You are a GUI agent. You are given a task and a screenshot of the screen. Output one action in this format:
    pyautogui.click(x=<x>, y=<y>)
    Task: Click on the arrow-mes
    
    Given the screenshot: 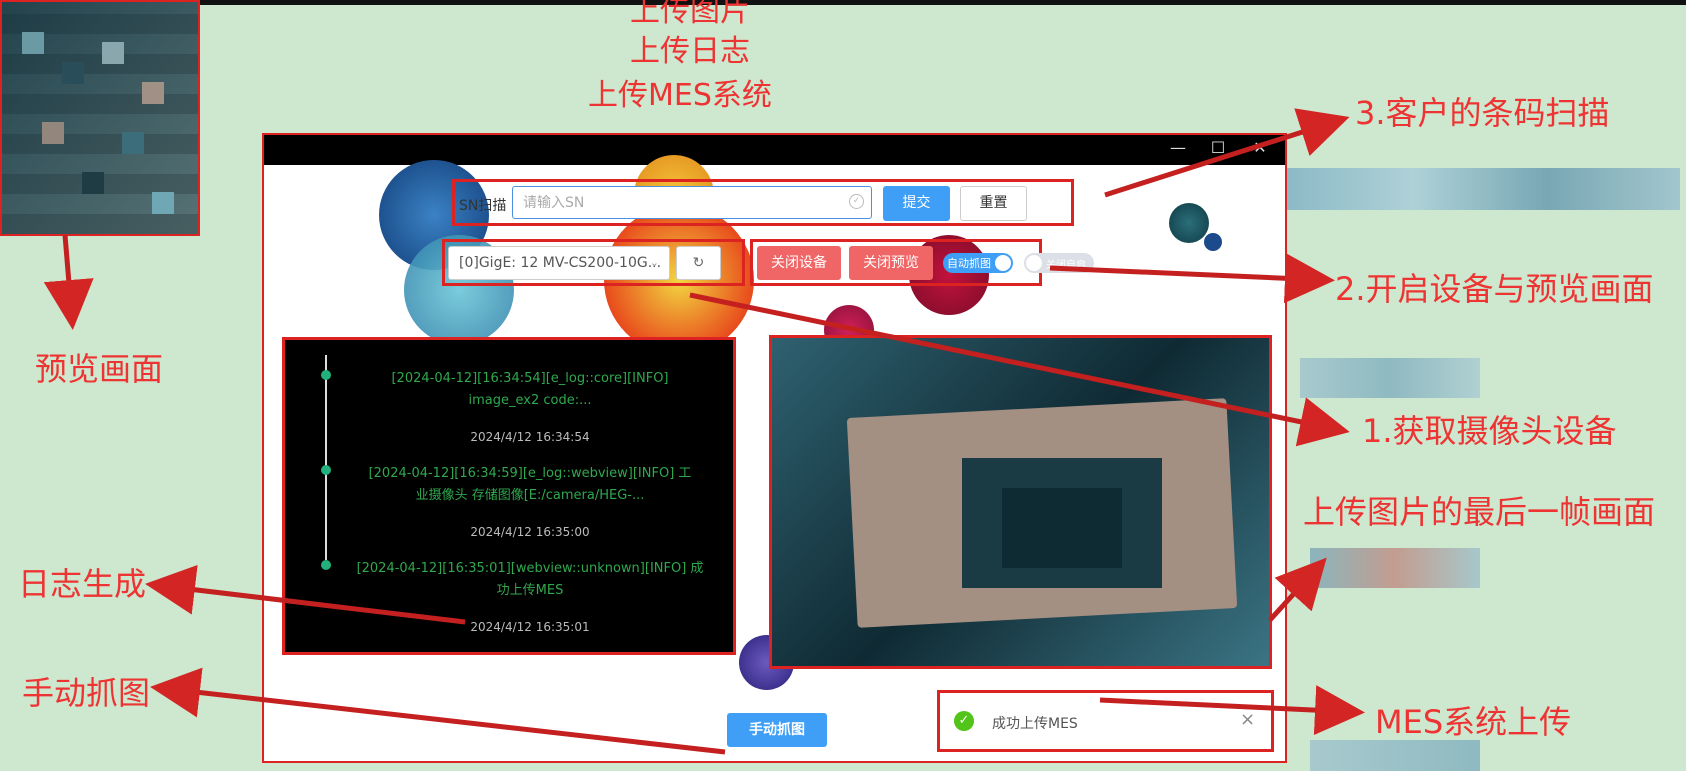 What is the action you would take?
    pyautogui.click(x=1232, y=710)
    